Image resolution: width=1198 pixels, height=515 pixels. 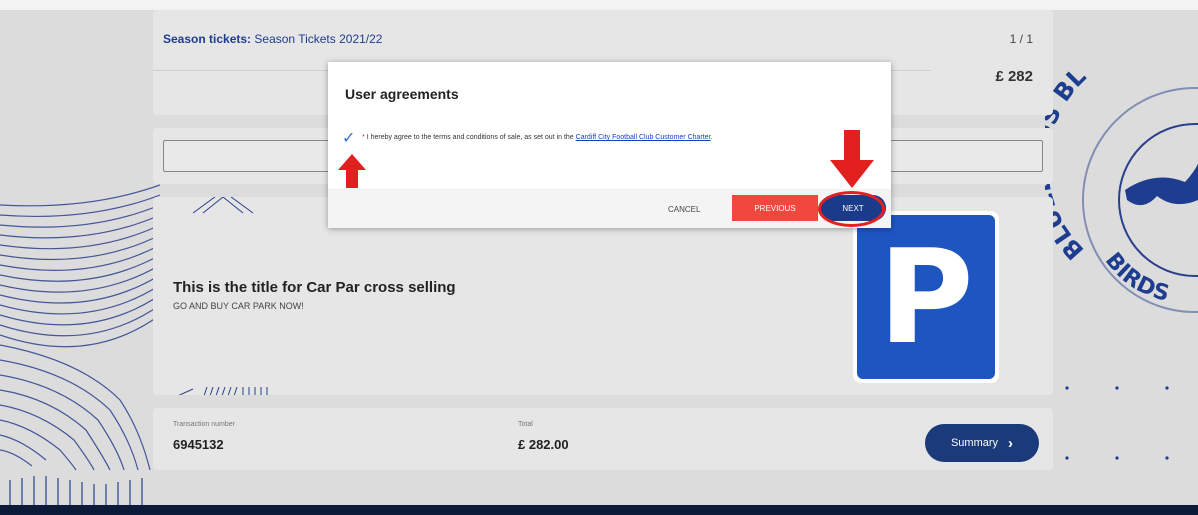 I want to click on transaction-number-value: 6945132, so click(x=198, y=444).